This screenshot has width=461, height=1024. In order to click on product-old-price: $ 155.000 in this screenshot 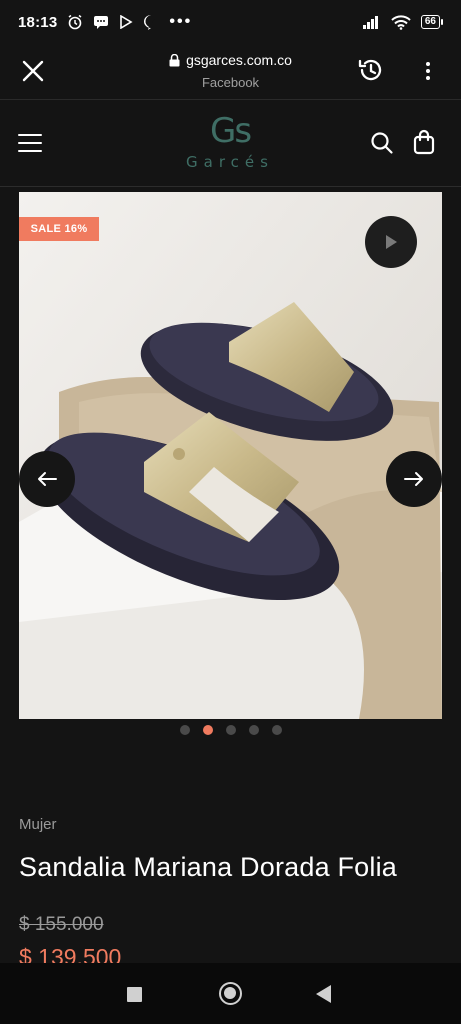, I will do `click(61, 924)`.